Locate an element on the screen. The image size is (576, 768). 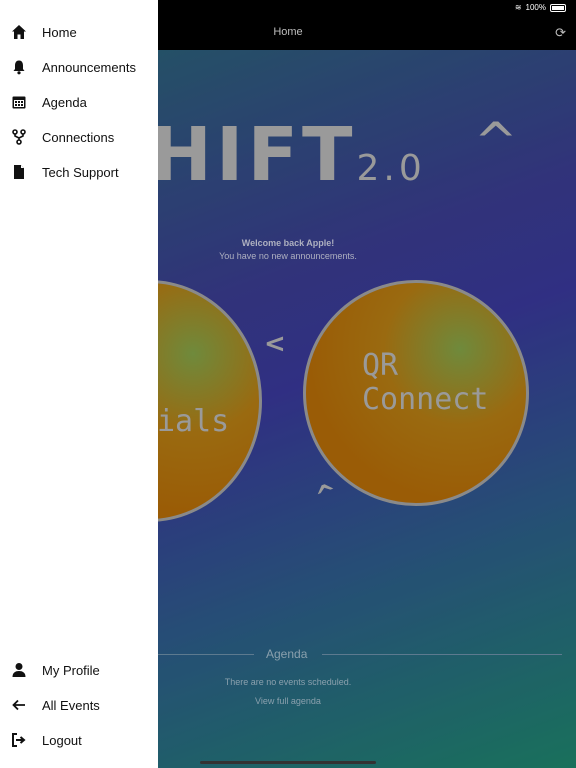
bell-icon is located at coordinates (19, 67).